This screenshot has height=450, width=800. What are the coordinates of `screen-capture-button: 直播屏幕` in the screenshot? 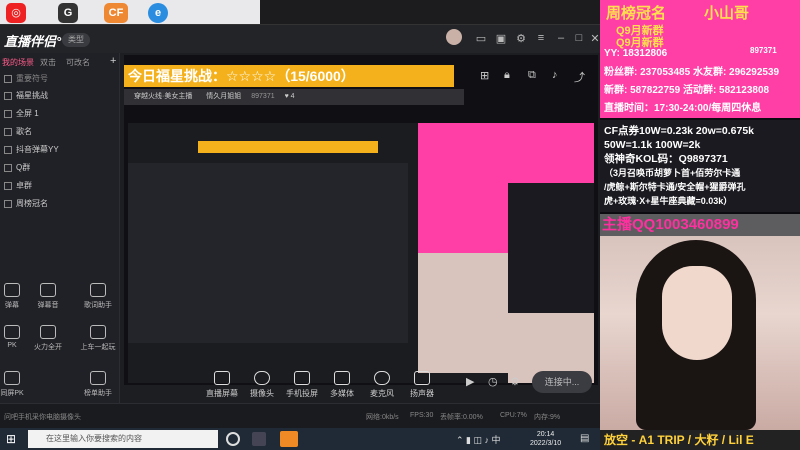 It's located at (222, 385).